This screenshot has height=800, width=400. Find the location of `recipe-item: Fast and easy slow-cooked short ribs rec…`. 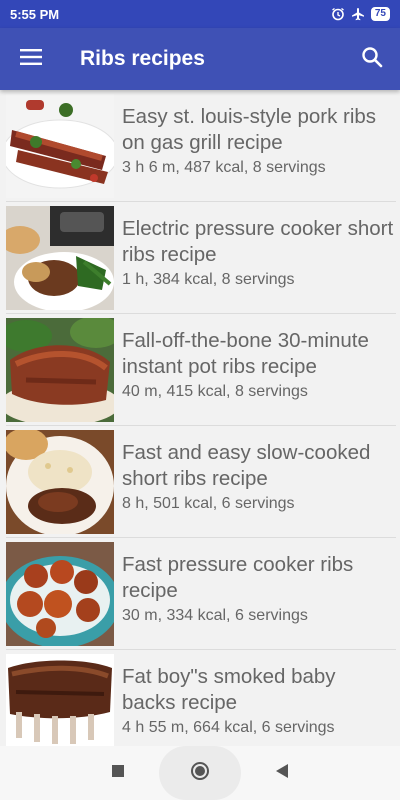

recipe-item: Fast and easy slow-cooked short ribs rec… is located at coordinates (200, 482).